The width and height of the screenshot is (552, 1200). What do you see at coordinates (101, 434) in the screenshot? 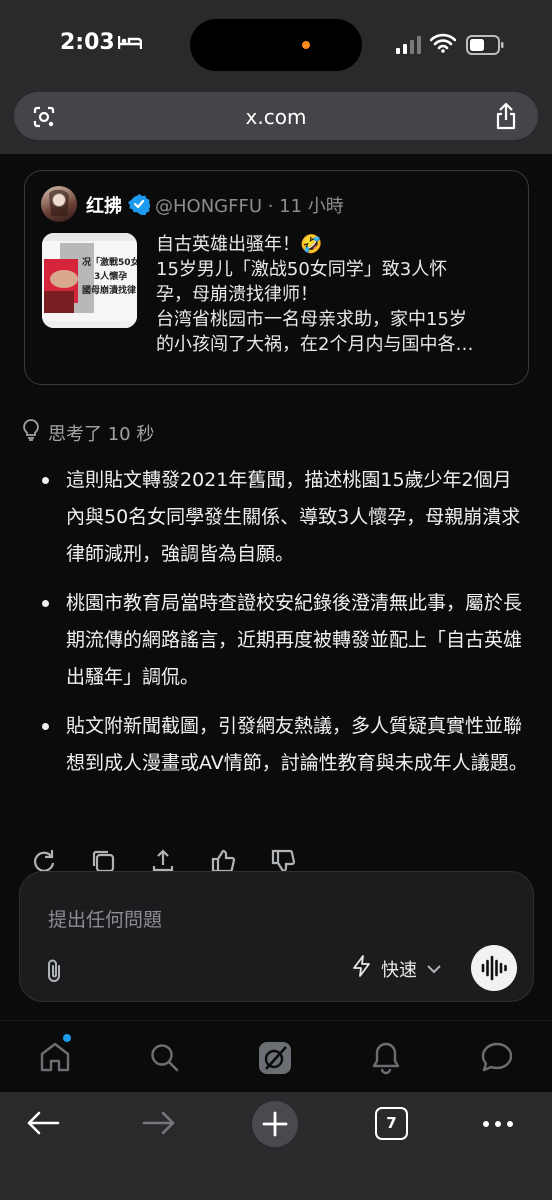
I see `thinking-label: 思考了 10 秒` at bounding box center [101, 434].